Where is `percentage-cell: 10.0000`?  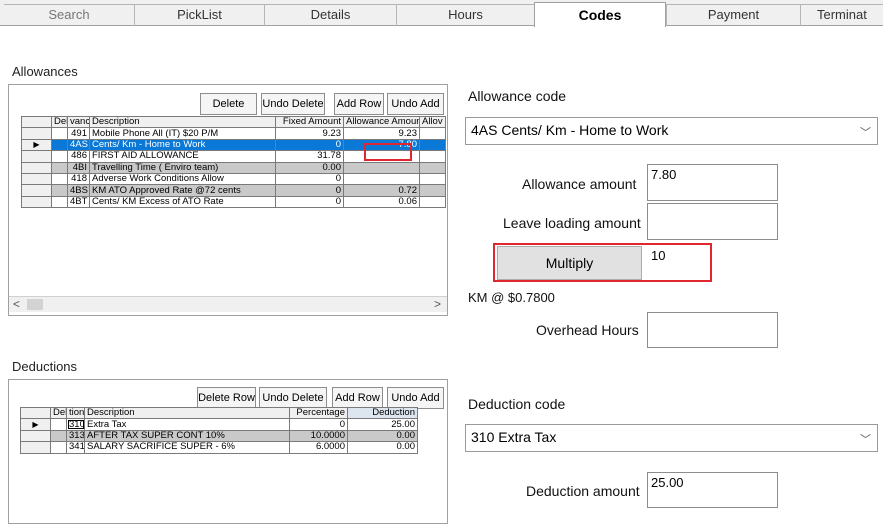 percentage-cell: 10.0000 is located at coordinates (318, 436).